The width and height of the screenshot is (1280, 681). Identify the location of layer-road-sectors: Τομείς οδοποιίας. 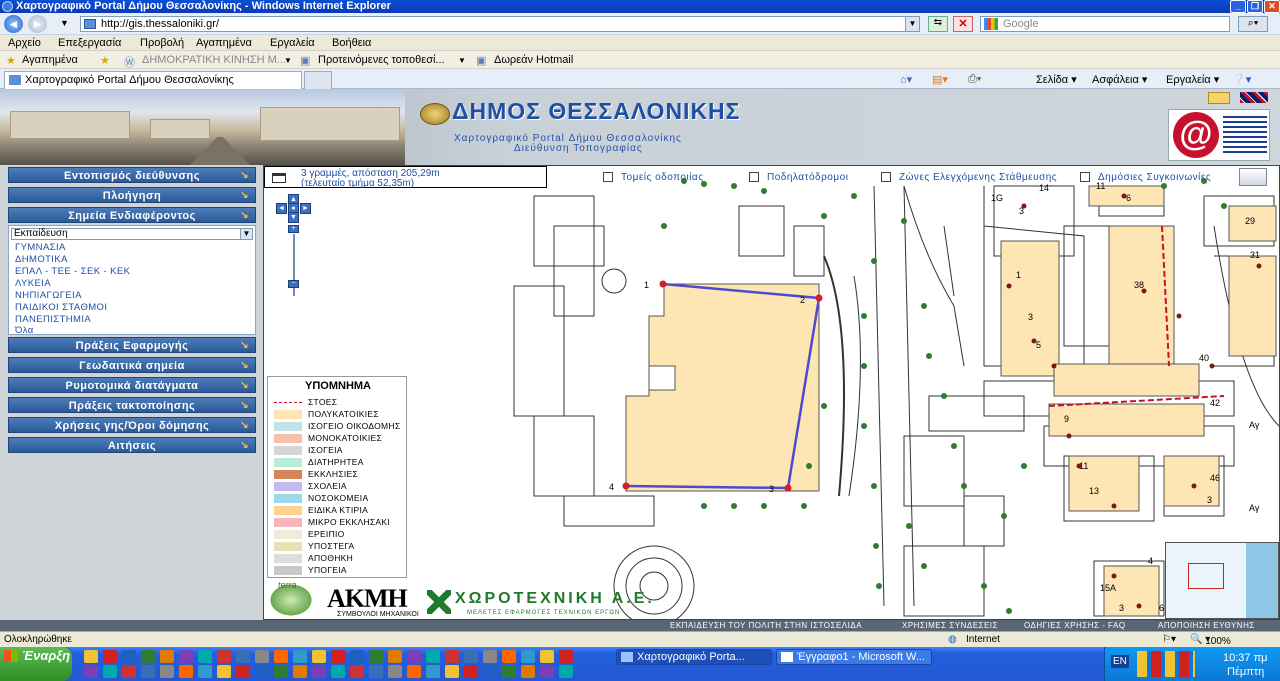
(653, 177).